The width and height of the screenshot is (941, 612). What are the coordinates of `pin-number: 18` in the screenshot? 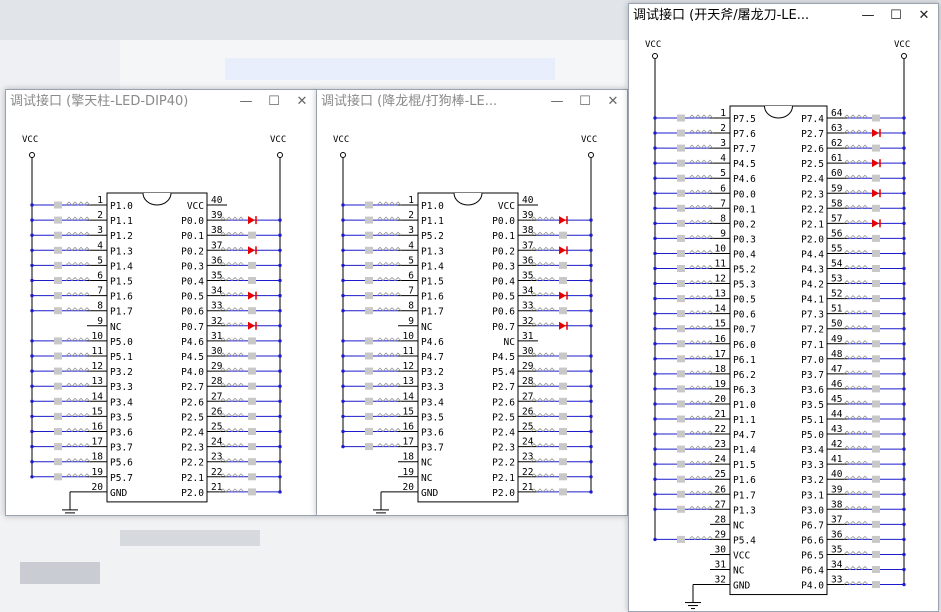 It's located at (721, 369).